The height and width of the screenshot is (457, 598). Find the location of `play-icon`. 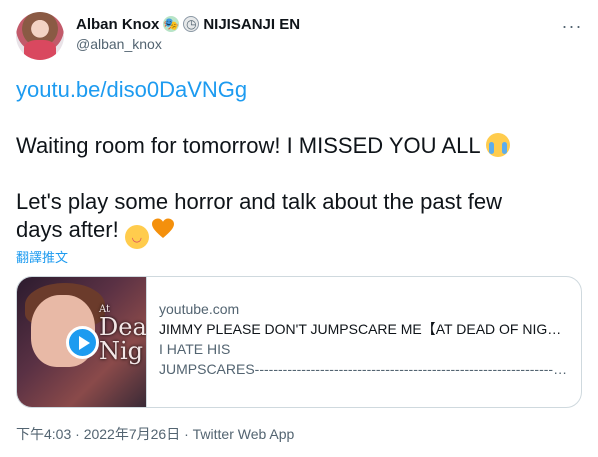

play-icon is located at coordinates (82, 342).